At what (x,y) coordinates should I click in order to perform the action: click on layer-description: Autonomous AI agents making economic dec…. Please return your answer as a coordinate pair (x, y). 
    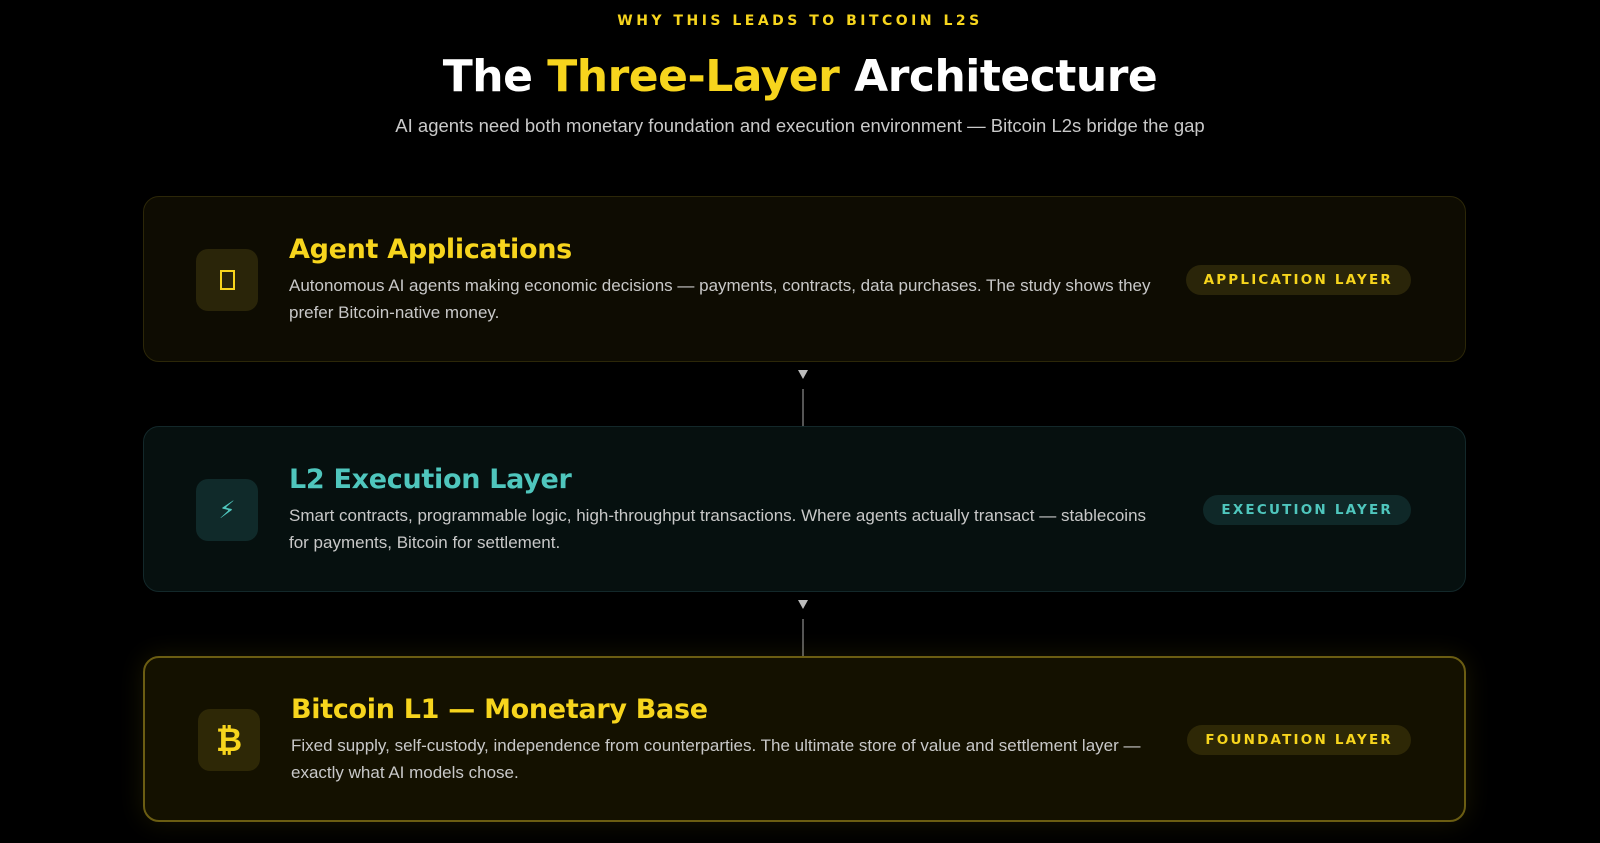
    Looking at the image, I should click on (720, 299).